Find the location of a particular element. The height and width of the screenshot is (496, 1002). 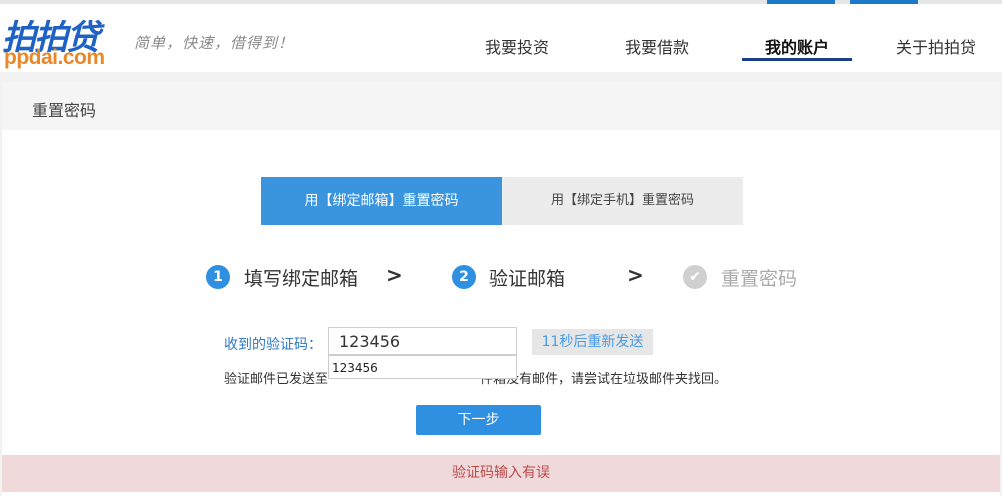

nav-active-indicator is located at coordinates (797, 59).